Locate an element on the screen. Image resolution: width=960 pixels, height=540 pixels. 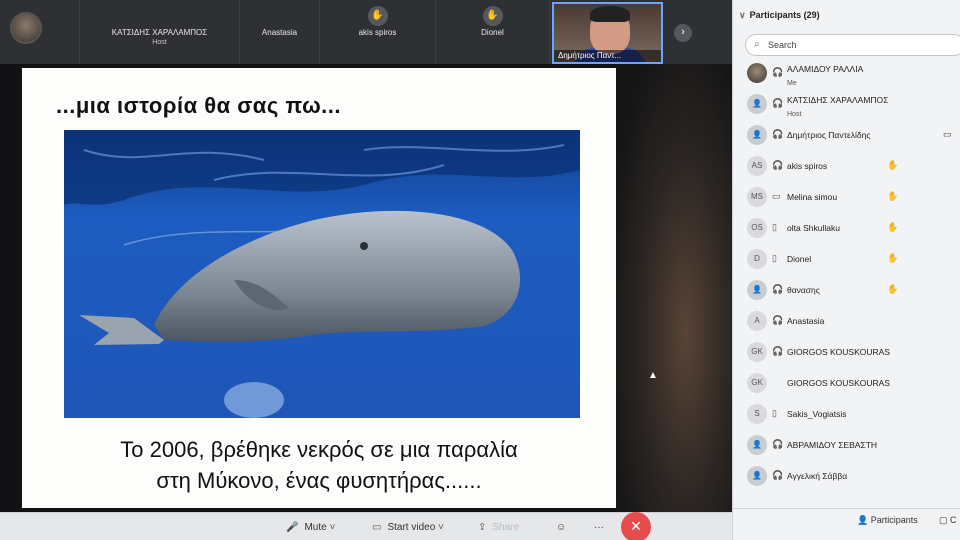
mute-button: 🎤 Mute ˅ is located at coordinates (313, 527).